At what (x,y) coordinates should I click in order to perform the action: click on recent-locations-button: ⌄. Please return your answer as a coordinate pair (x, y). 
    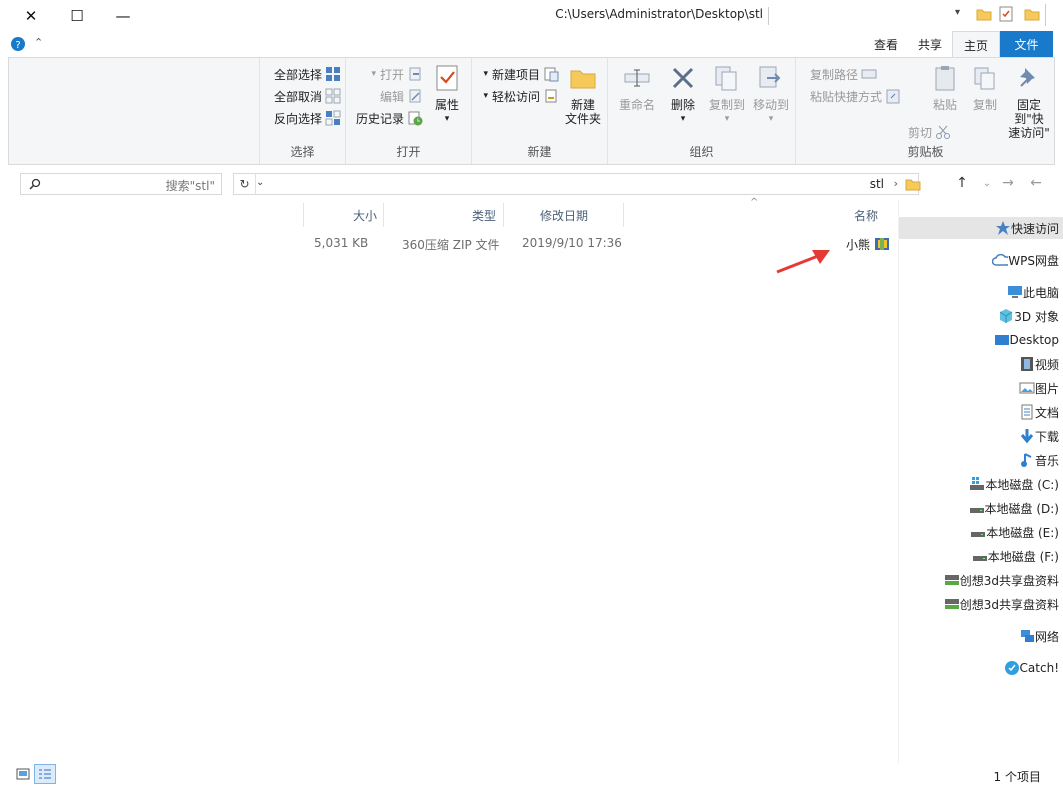
    Looking at the image, I should click on (987, 183).